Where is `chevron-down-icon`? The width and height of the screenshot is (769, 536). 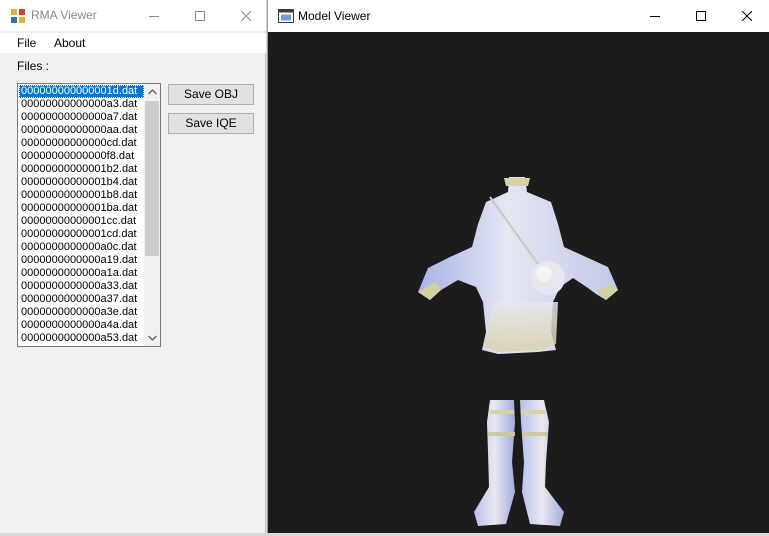
chevron-down-icon is located at coordinates (152, 338).